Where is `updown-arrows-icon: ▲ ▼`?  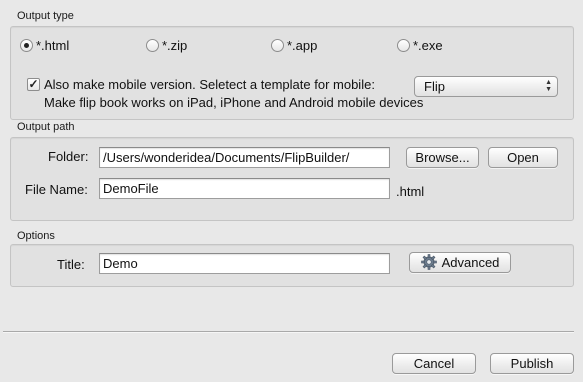
updown-arrows-icon: ▲ ▼ is located at coordinates (548, 86).